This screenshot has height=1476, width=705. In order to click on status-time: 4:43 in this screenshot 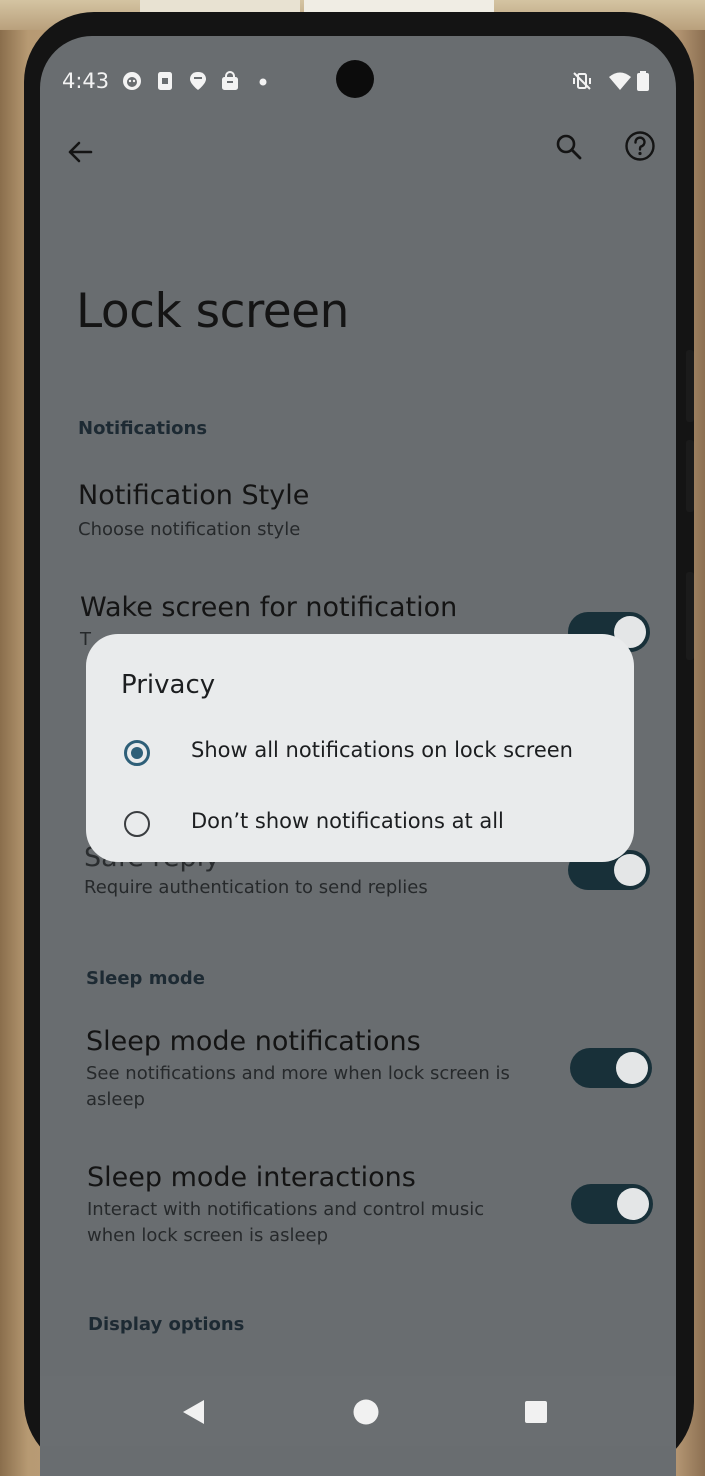, I will do `click(86, 81)`.